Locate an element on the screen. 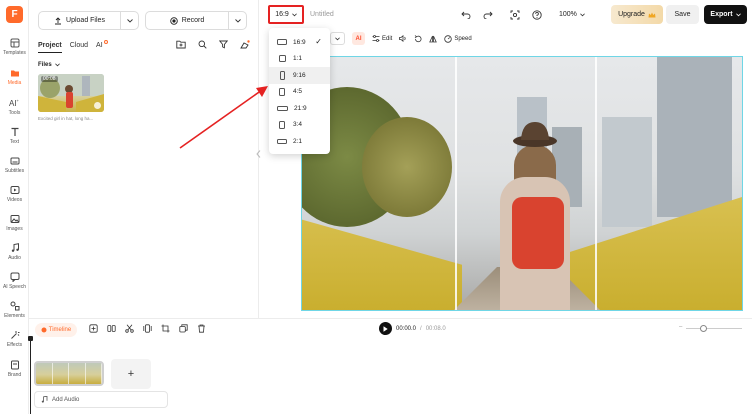  record-button: Record is located at coordinates (187, 20).